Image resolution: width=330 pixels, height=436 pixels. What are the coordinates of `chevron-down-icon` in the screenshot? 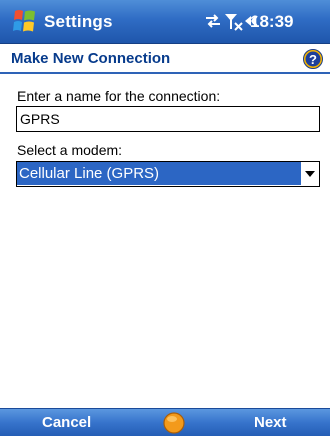 It's located at (310, 174).